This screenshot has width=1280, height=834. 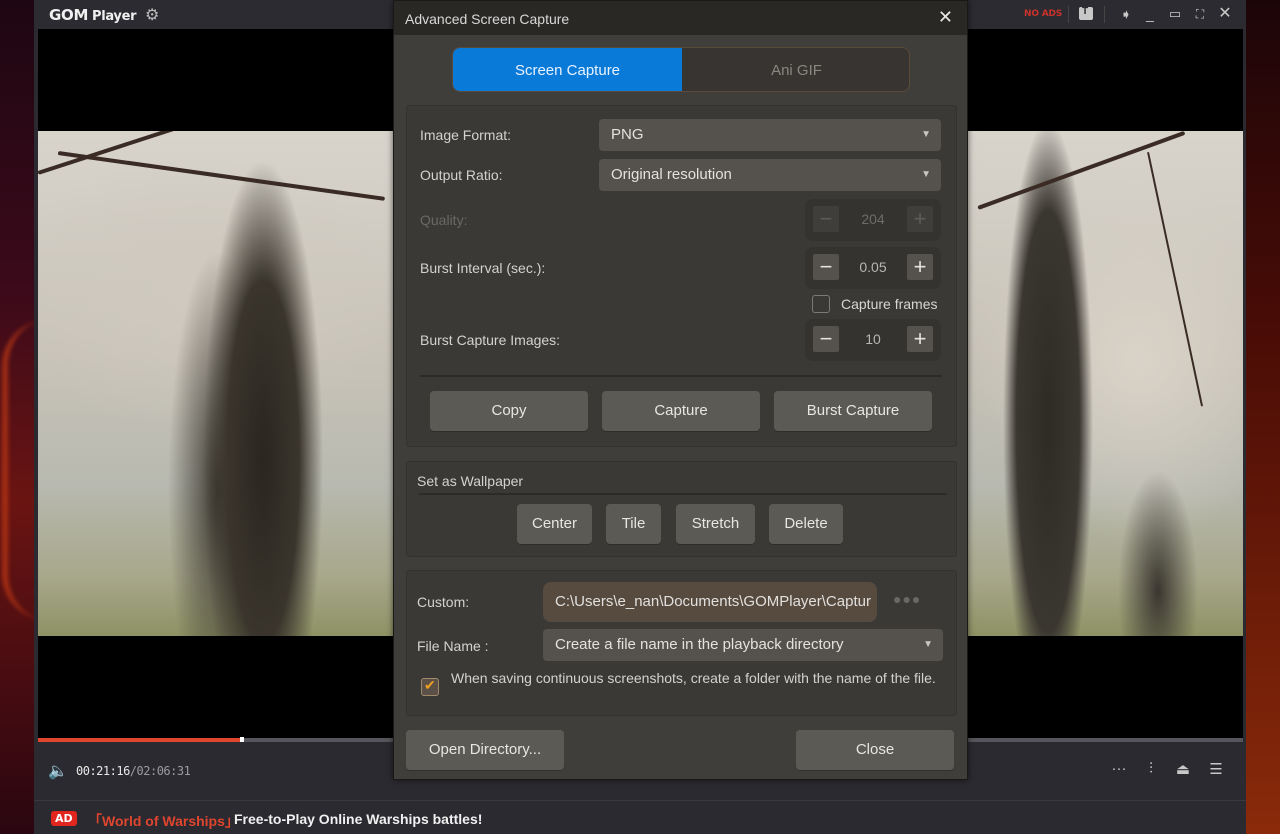 I want to click on minimize-icon: _, so click(x=1150, y=14).